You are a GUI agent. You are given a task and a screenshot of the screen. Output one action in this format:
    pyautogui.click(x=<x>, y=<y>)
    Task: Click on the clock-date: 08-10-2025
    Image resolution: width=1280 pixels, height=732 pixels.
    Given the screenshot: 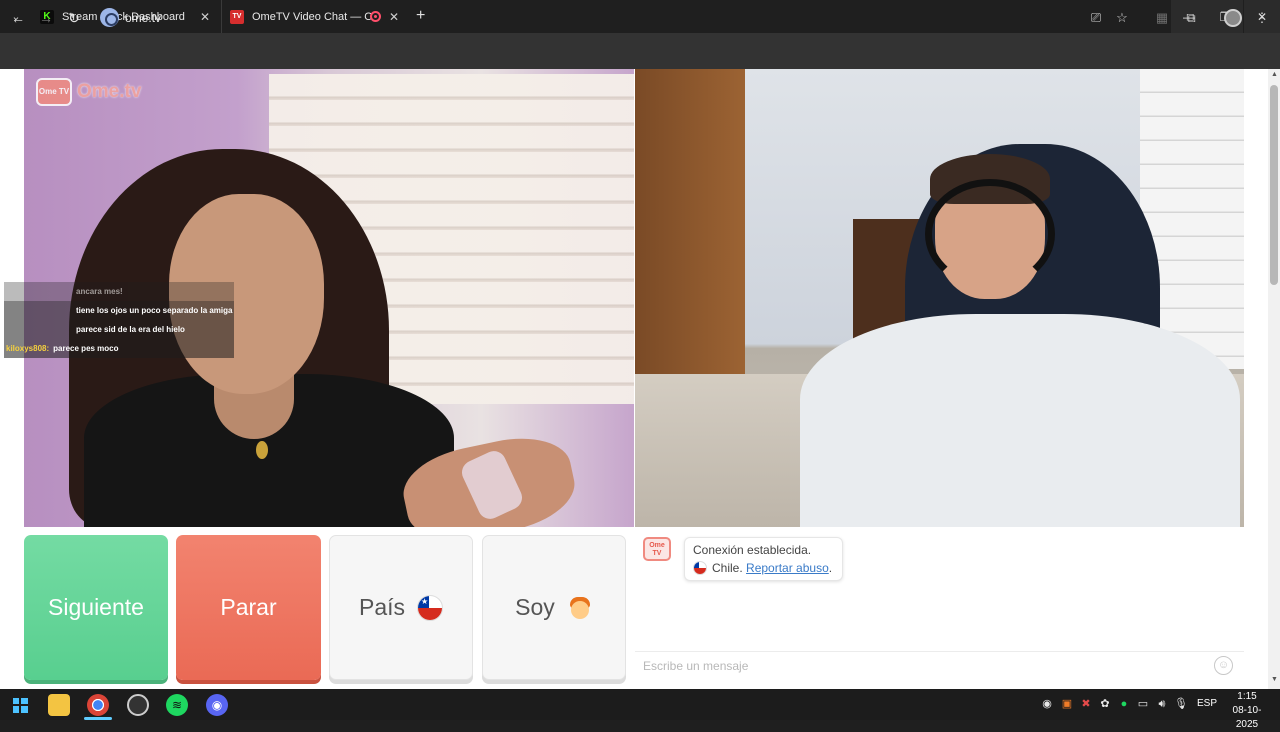 What is the action you would take?
    pyautogui.click(x=1247, y=717)
    